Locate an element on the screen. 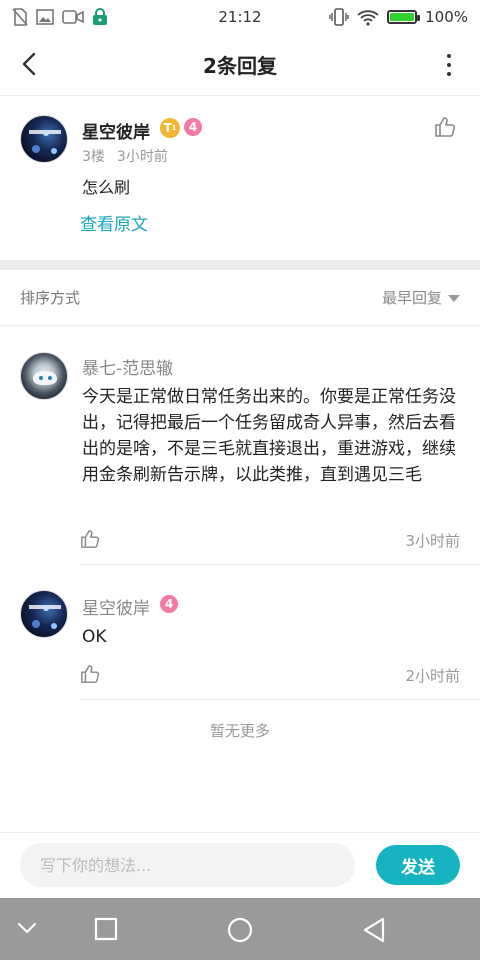  reply-item: 星空彼岸 4 OK 2小时前 is located at coordinates (240, 634).